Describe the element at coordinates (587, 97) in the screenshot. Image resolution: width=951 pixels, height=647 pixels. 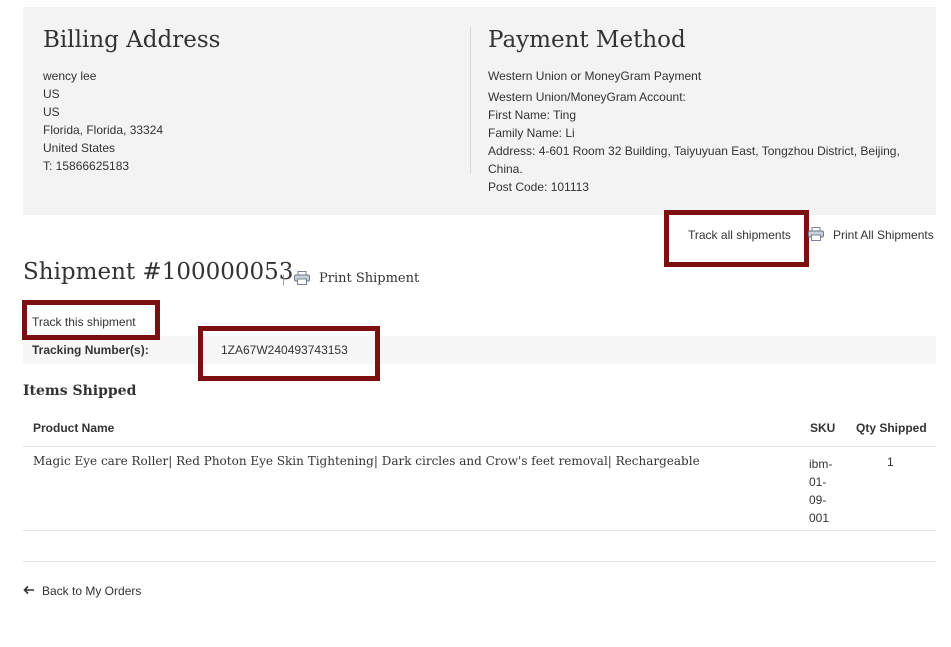
I see `payment-account-label: Western Union/MoneyGram Account:` at that location.